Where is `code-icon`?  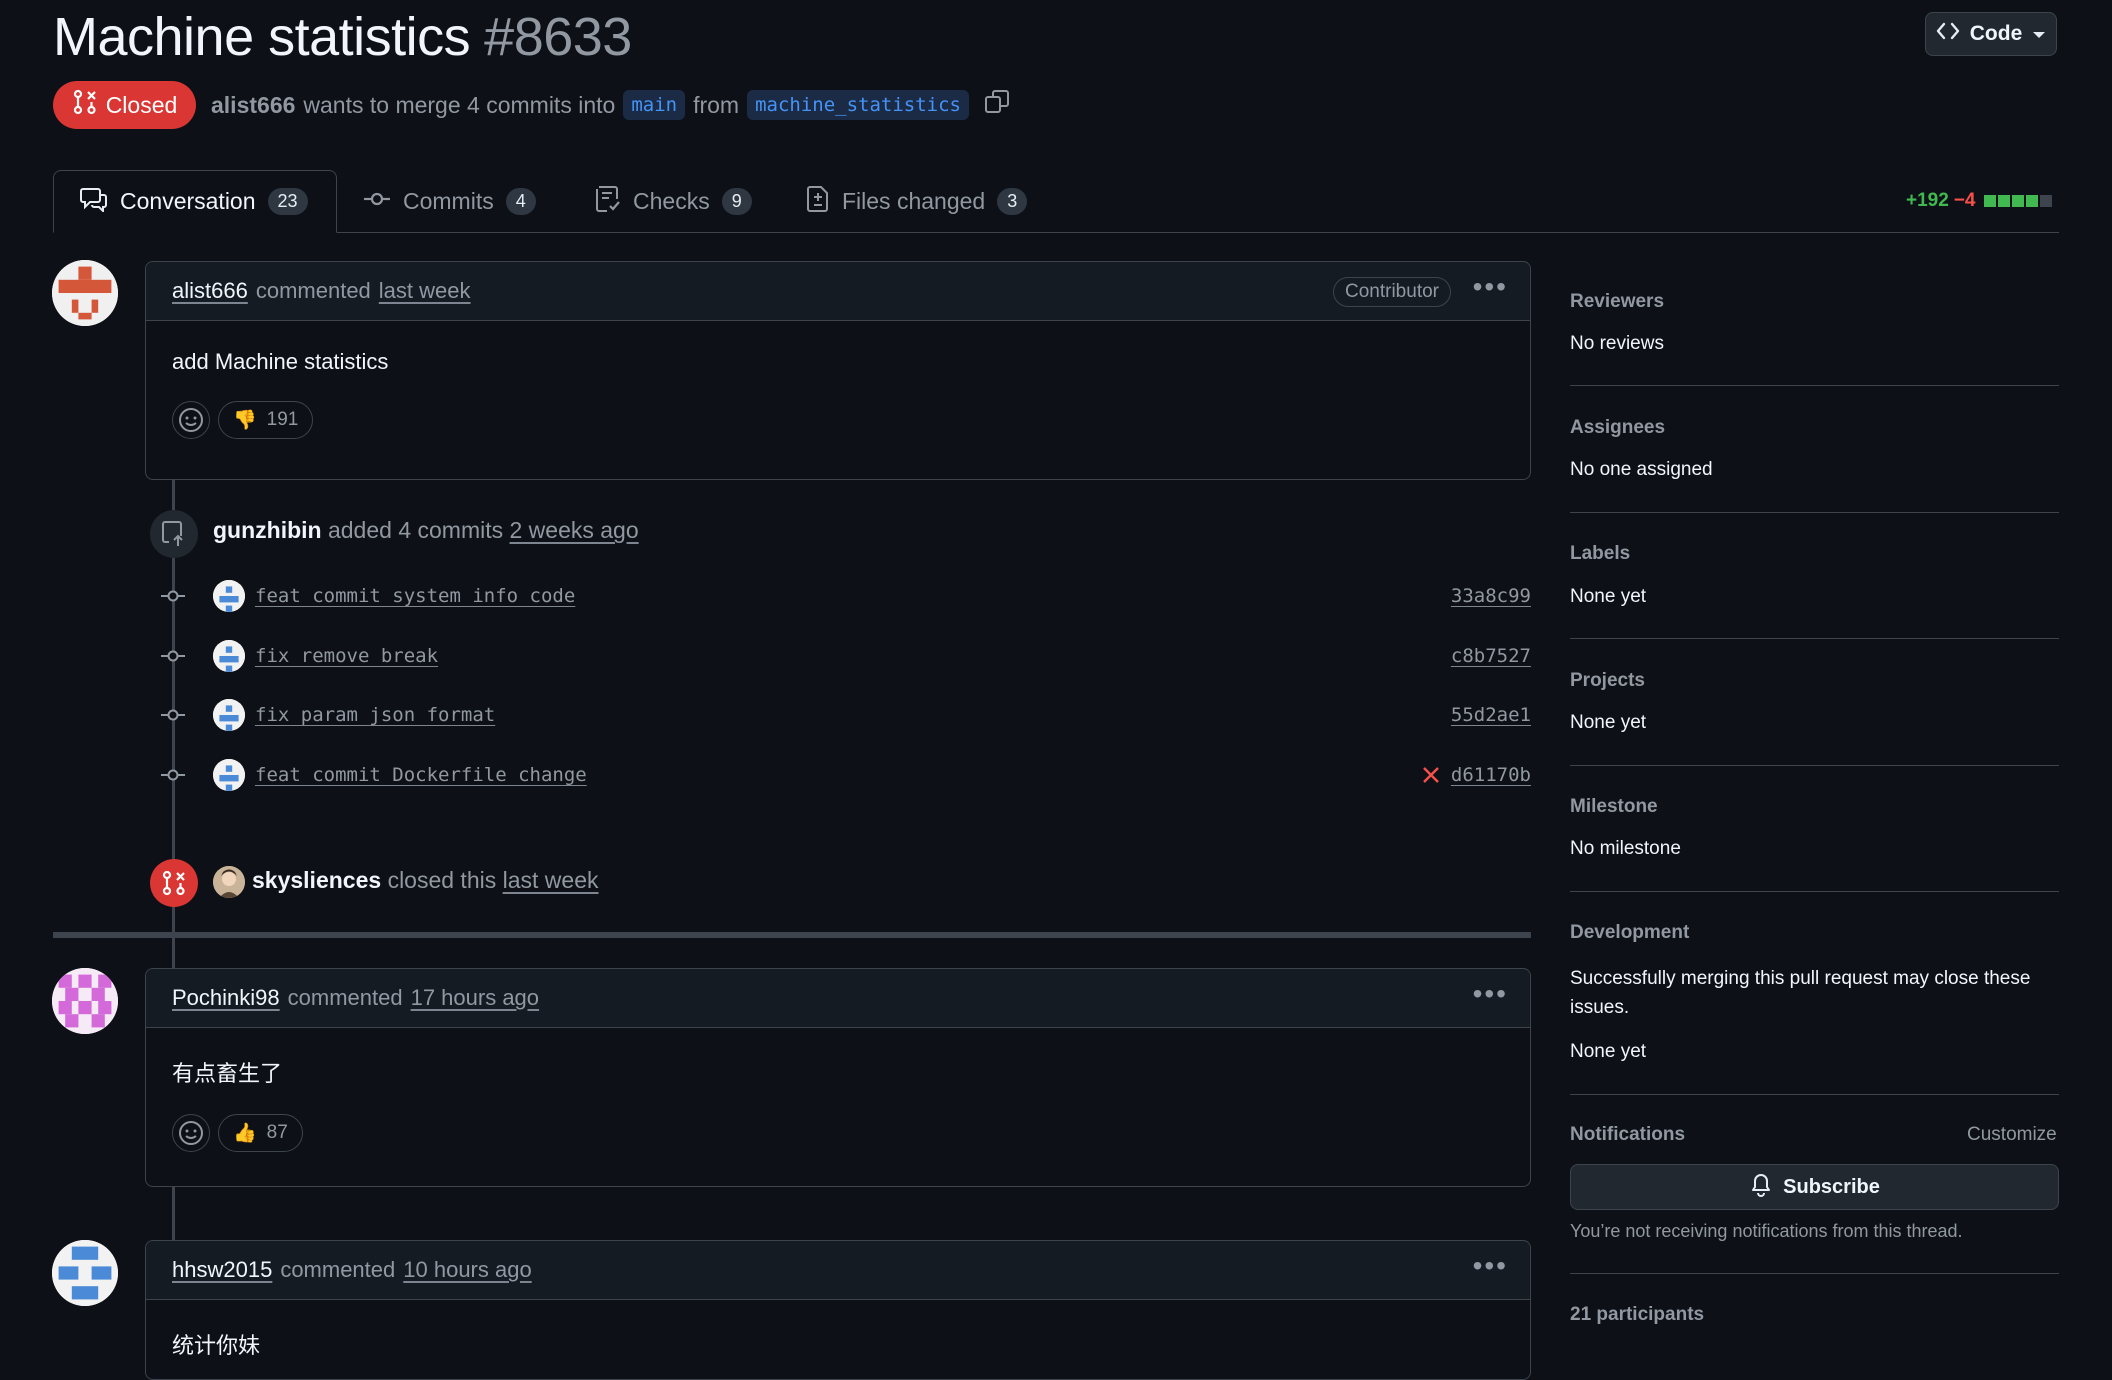
code-icon is located at coordinates (1948, 34).